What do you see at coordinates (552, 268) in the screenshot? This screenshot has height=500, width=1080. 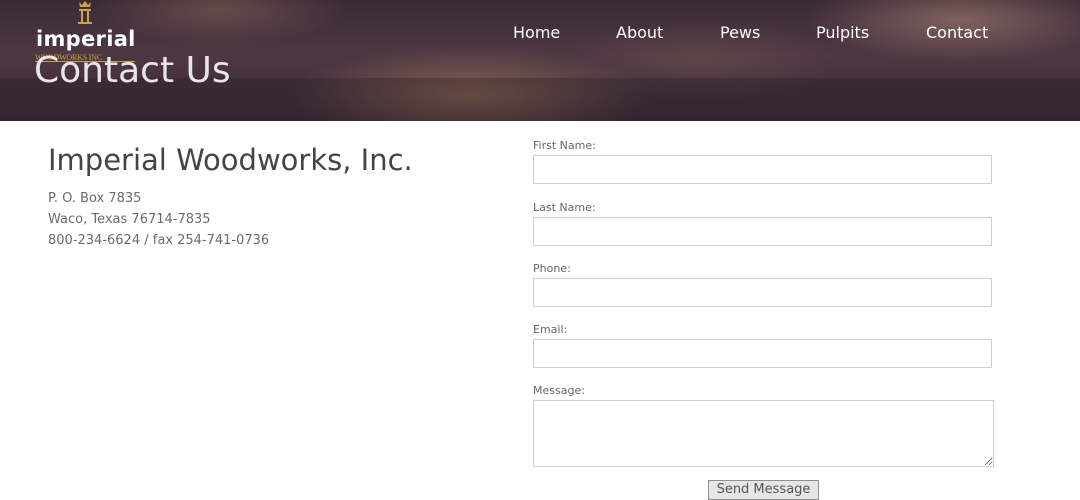 I see `phone-label: Phone:` at bounding box center [552, 268].